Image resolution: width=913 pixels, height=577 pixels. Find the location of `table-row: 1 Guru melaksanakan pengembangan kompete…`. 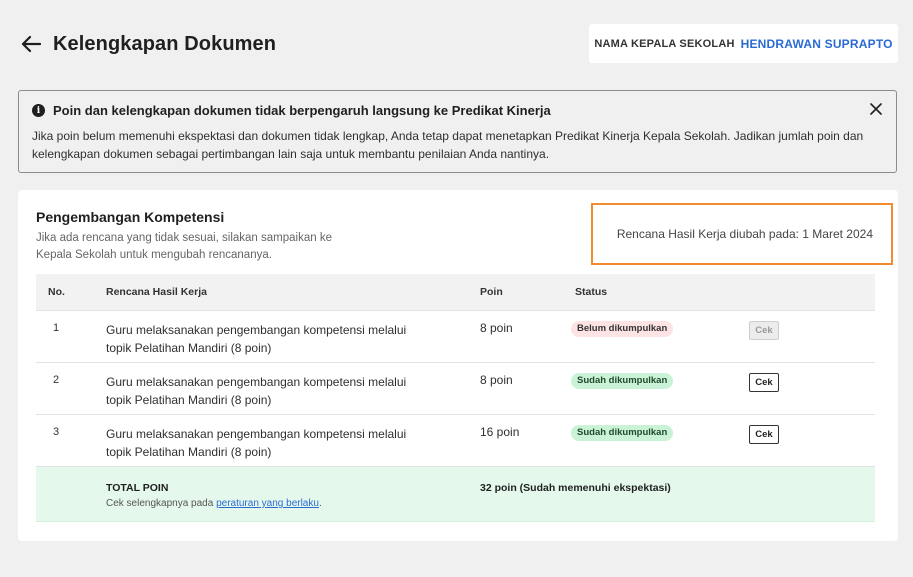

table-row: 1 Guru melaksanakan pengembangan kompete… is located at coordinates (455, 337).